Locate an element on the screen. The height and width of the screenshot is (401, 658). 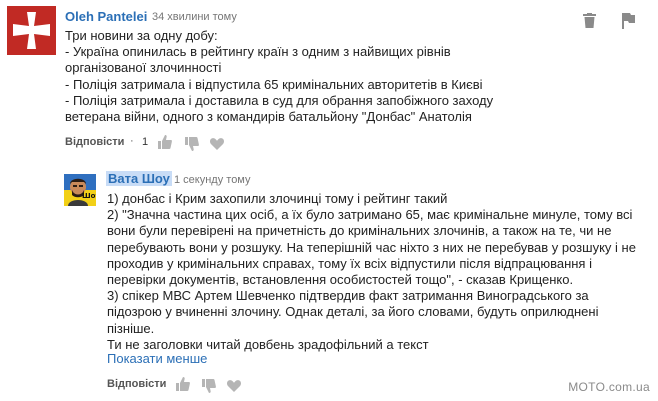
reply-avatar: Шоу is located at coordinates (80, 190).